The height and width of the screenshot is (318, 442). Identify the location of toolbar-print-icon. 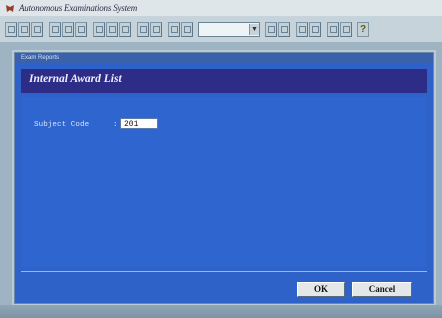
(37, 29).